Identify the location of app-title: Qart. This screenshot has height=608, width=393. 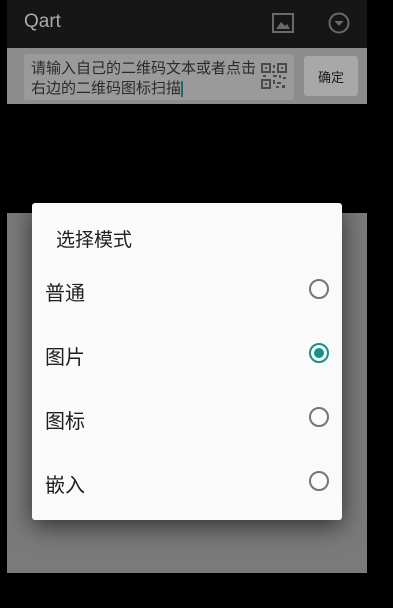
(42, 21).